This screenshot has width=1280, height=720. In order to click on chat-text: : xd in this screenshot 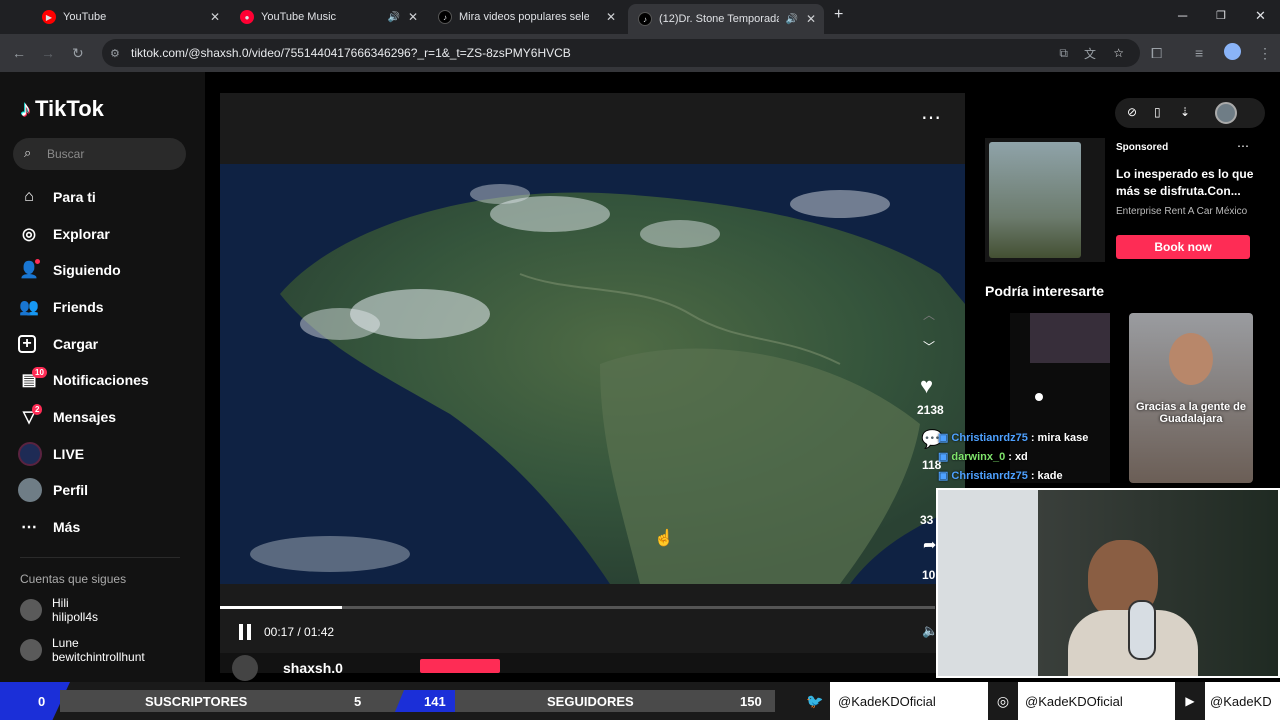, I will do `click(1018, 456)`.